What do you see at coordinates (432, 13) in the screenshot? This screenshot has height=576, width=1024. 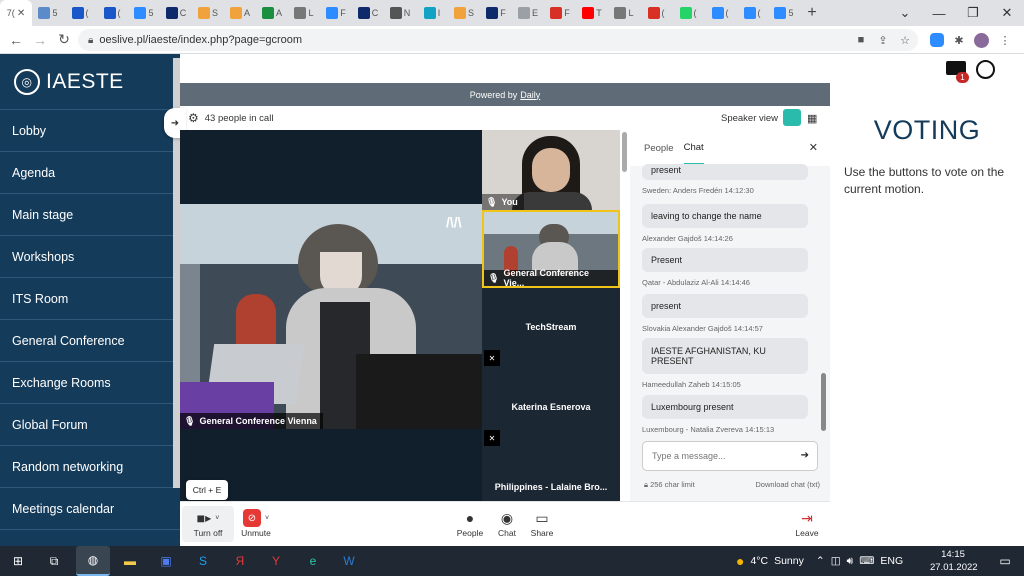 I see `browser-tab: I` at bounding box center [432, 13].